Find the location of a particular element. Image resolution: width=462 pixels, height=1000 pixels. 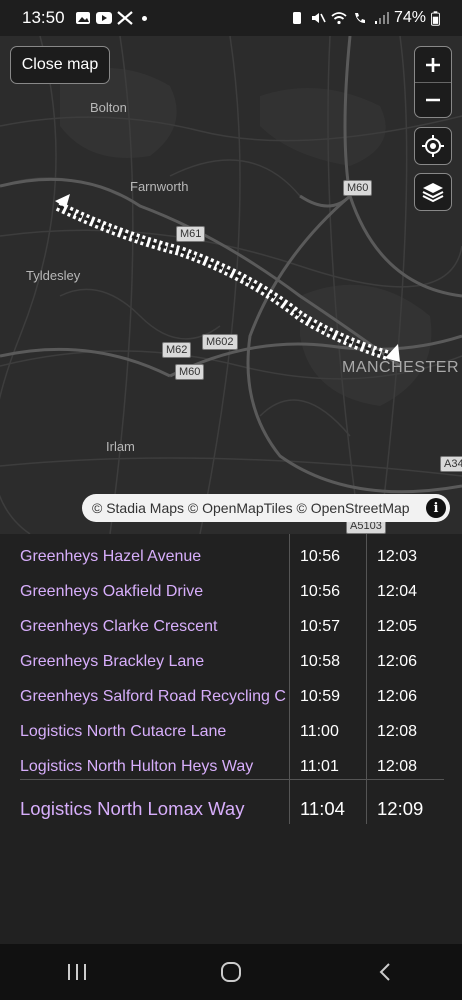

zoom-controls is located at coordinates (433, 82).